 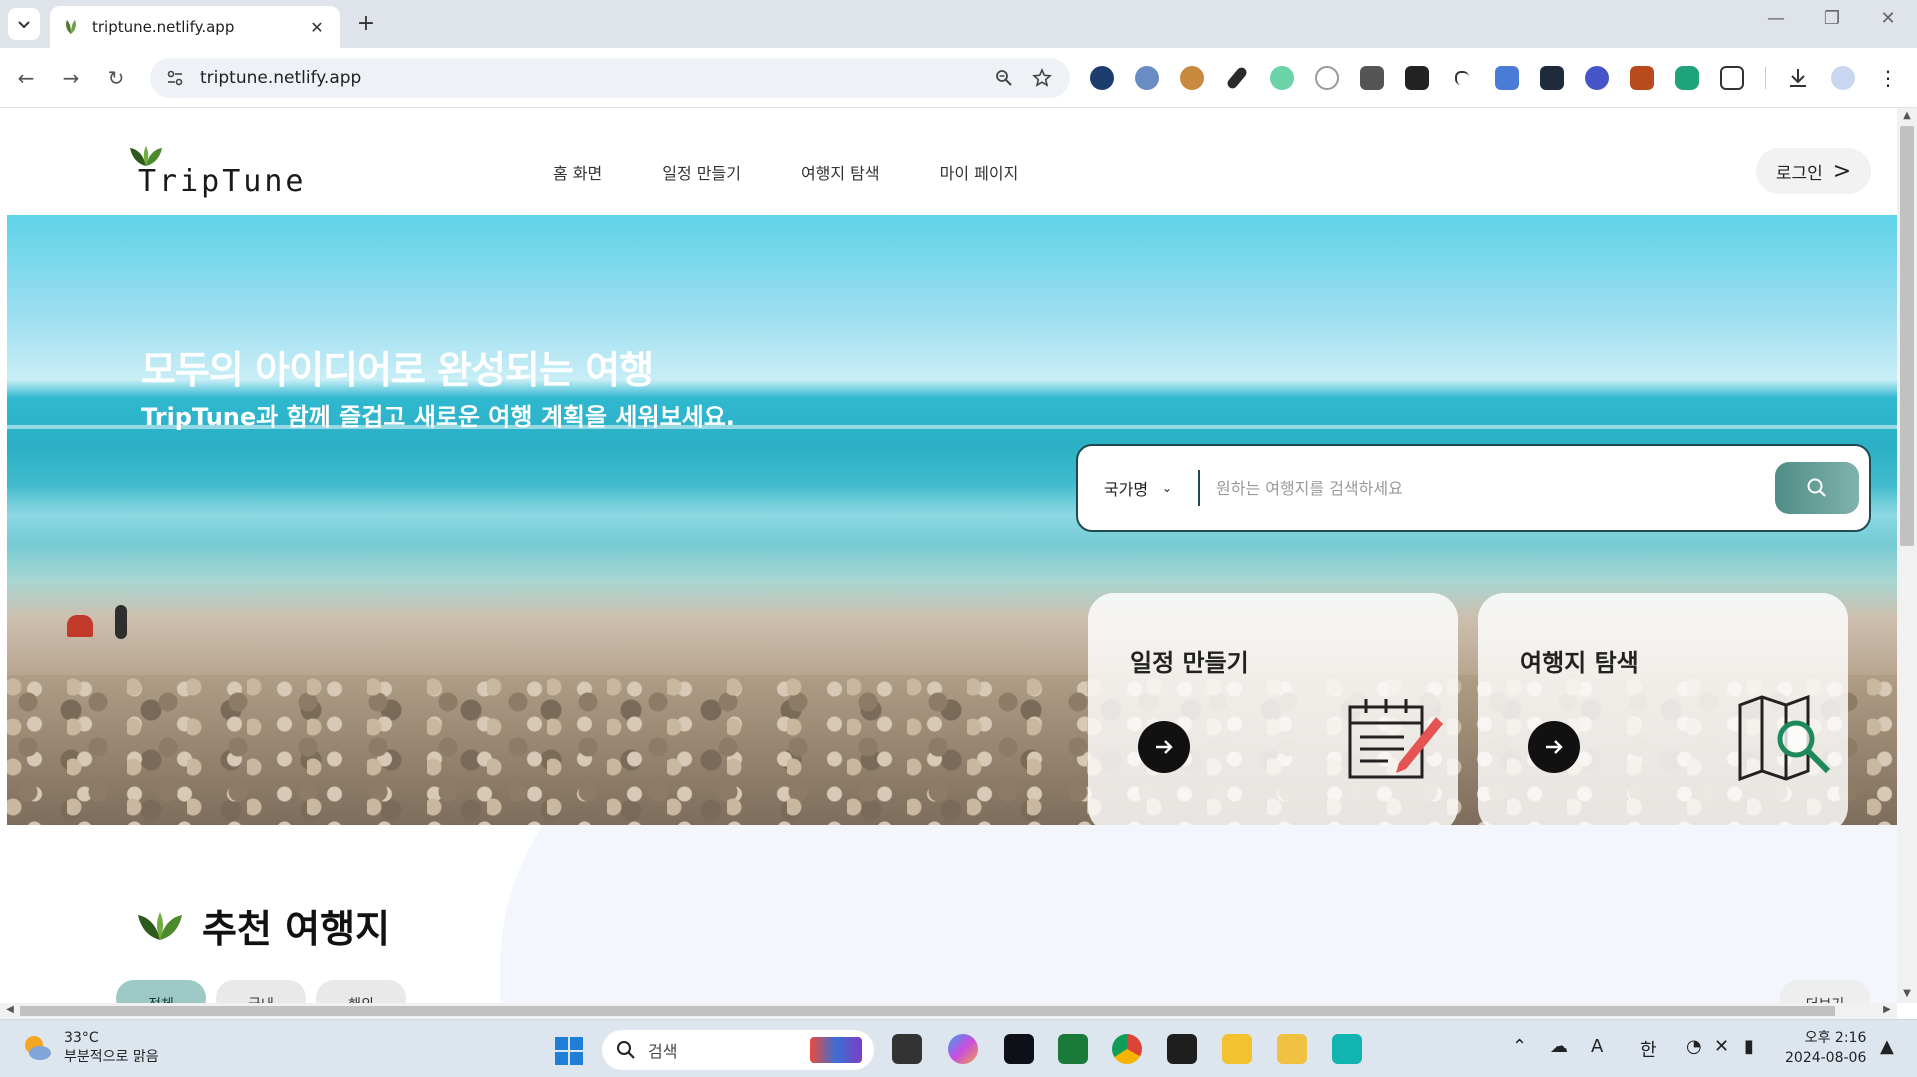 What do you see at coordinates (175, 78) in the screenshot?
I see `site-settings-icon` at bounding box center [175, 78].